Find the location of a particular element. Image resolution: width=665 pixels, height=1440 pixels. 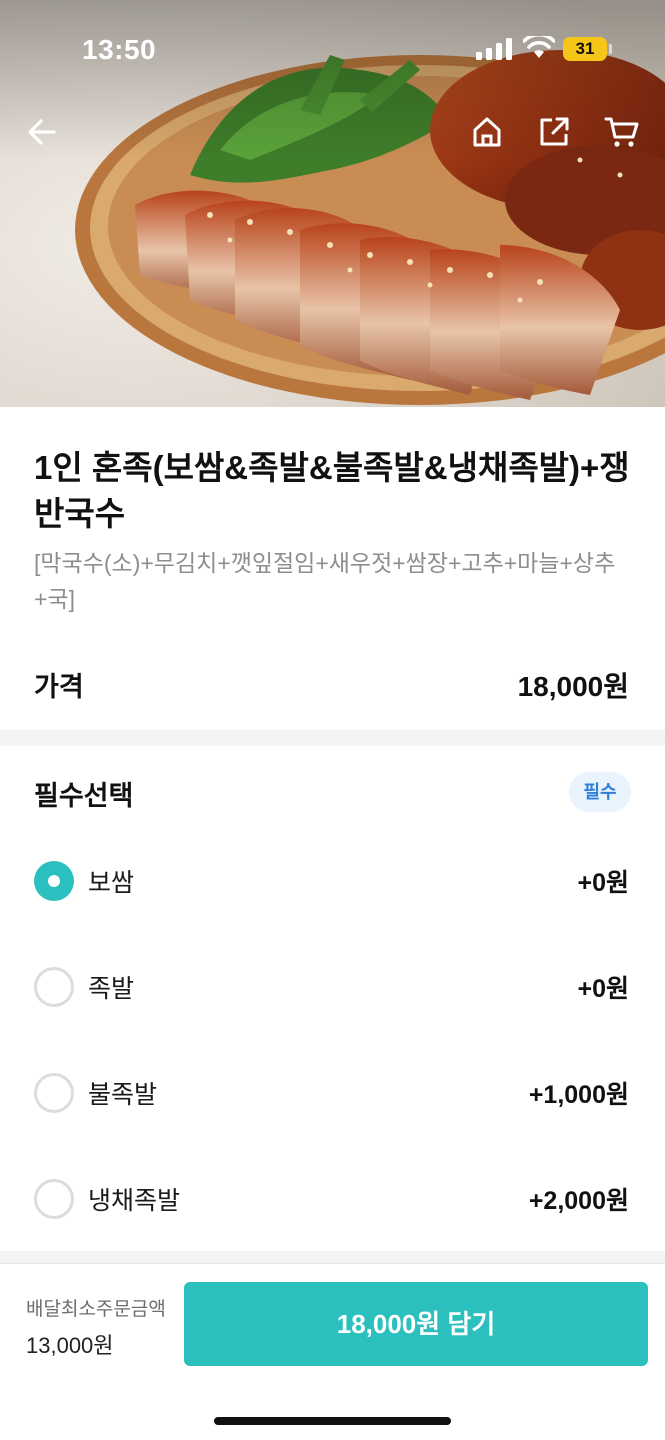

cart-button is located at coordinates (622, 132).